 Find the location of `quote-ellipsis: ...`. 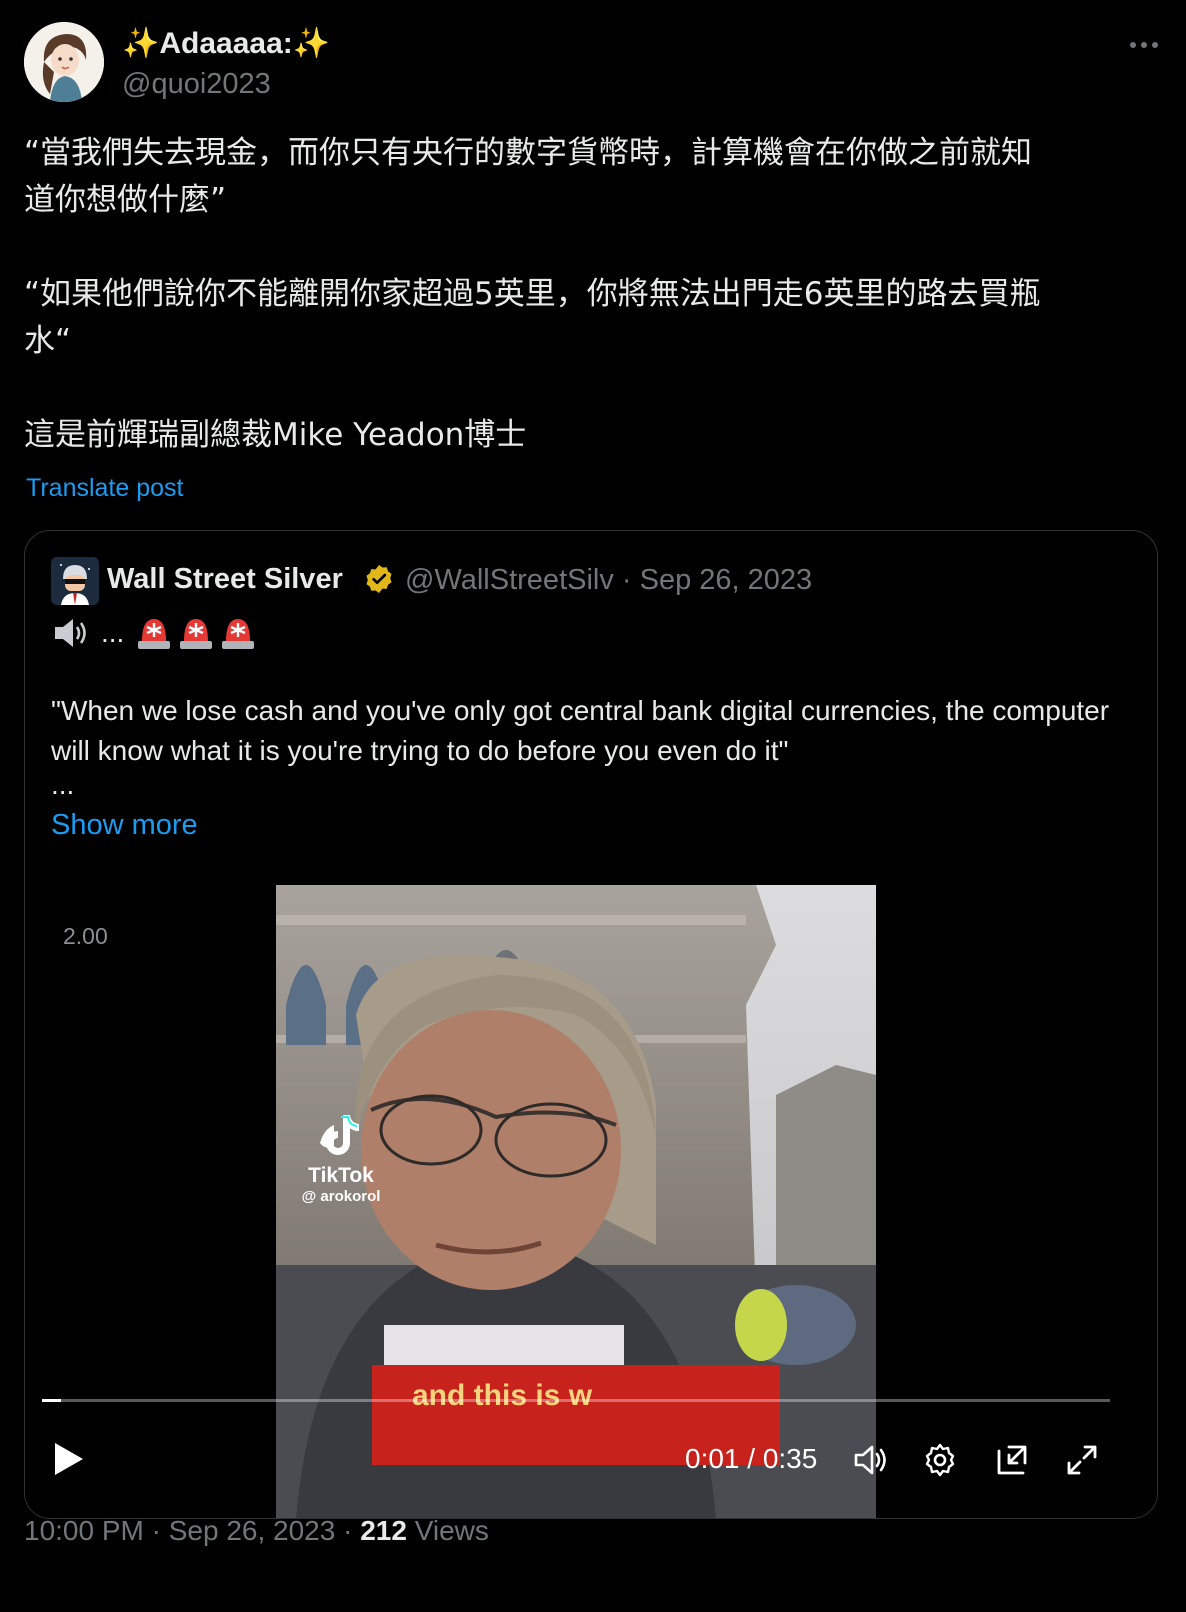

quote-ellipsis: ... is located at coordinates (63, 784).